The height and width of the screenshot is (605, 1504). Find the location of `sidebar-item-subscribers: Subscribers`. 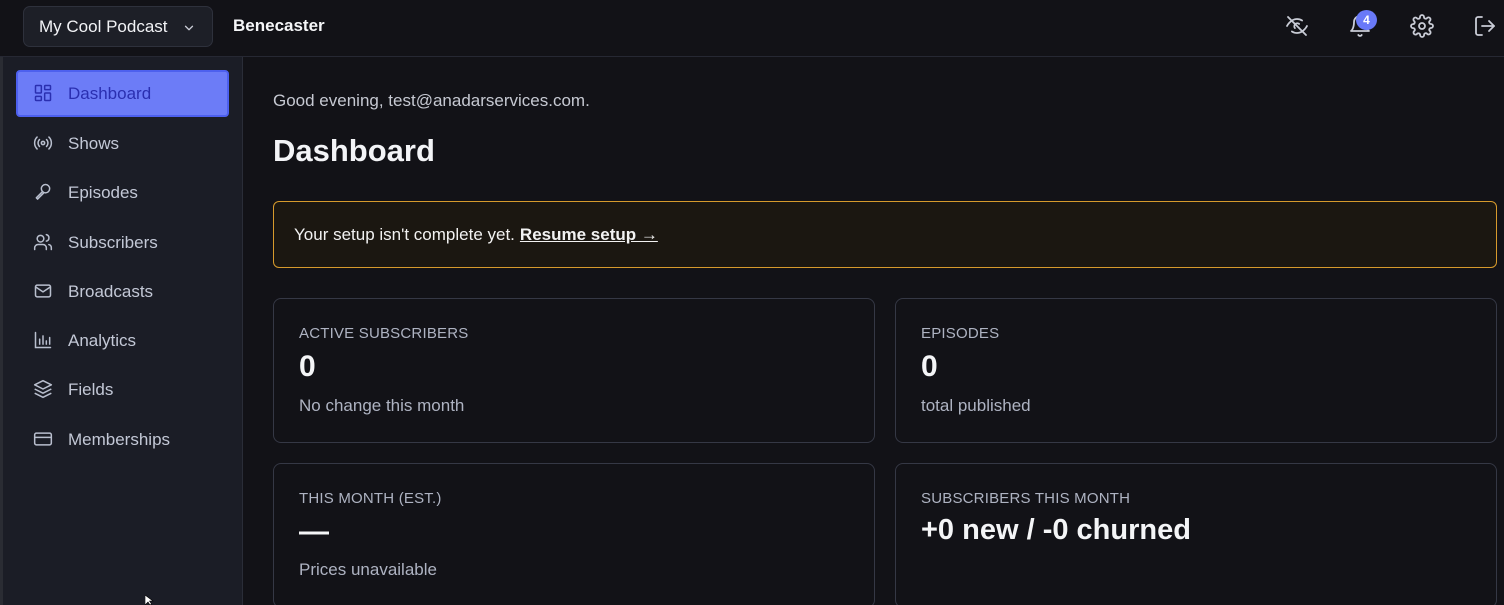

sidebar-item-subscribers: Subscribers is located at coordinates (122, 242).